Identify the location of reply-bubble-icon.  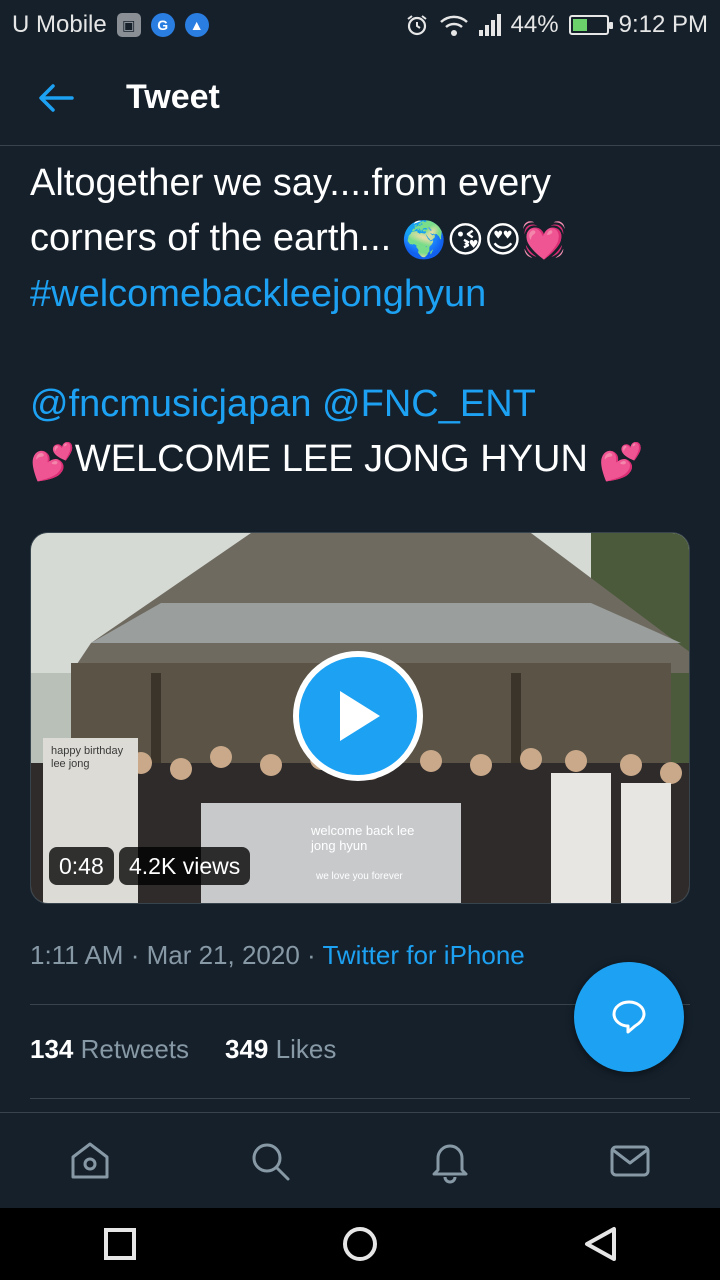
(629, 1017).